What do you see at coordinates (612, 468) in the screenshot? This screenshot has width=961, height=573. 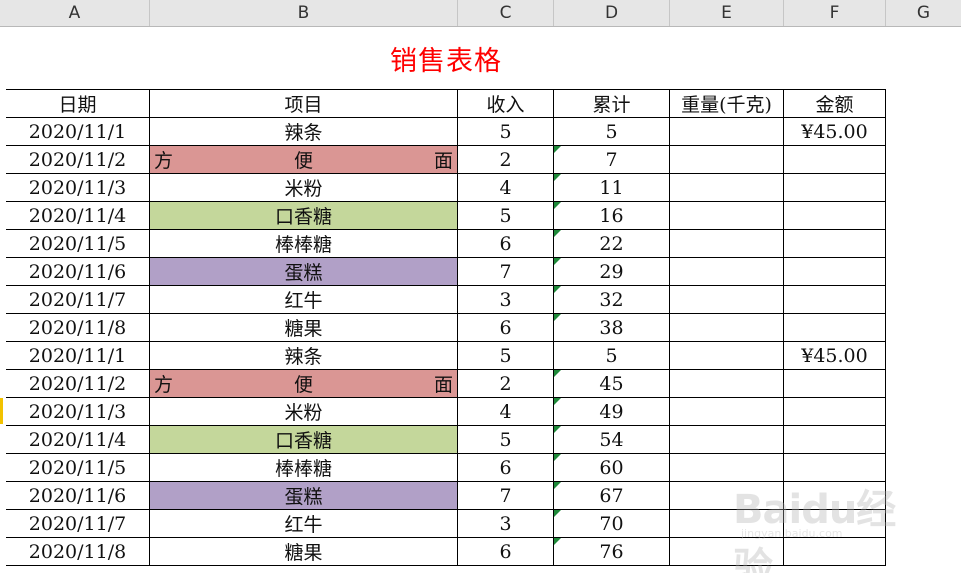 I see `total-cell: 60` at bounding box center [612, 468].